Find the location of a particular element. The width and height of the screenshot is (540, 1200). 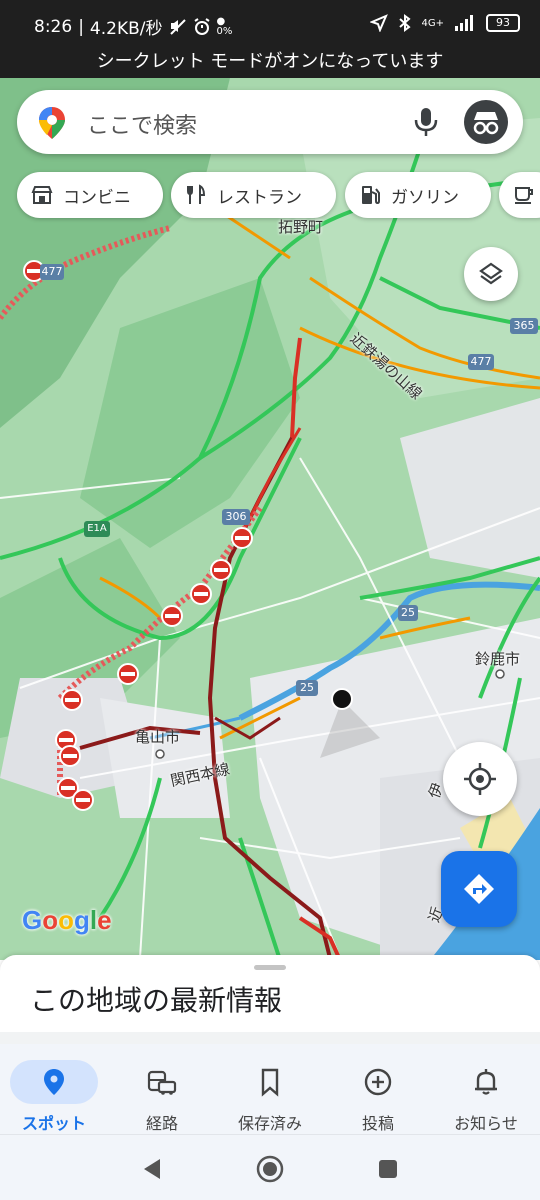

status-bar: 8:26 | 4.2KB/秒 ● 0% 4G+ 93 is located at coordinates (270, 24).